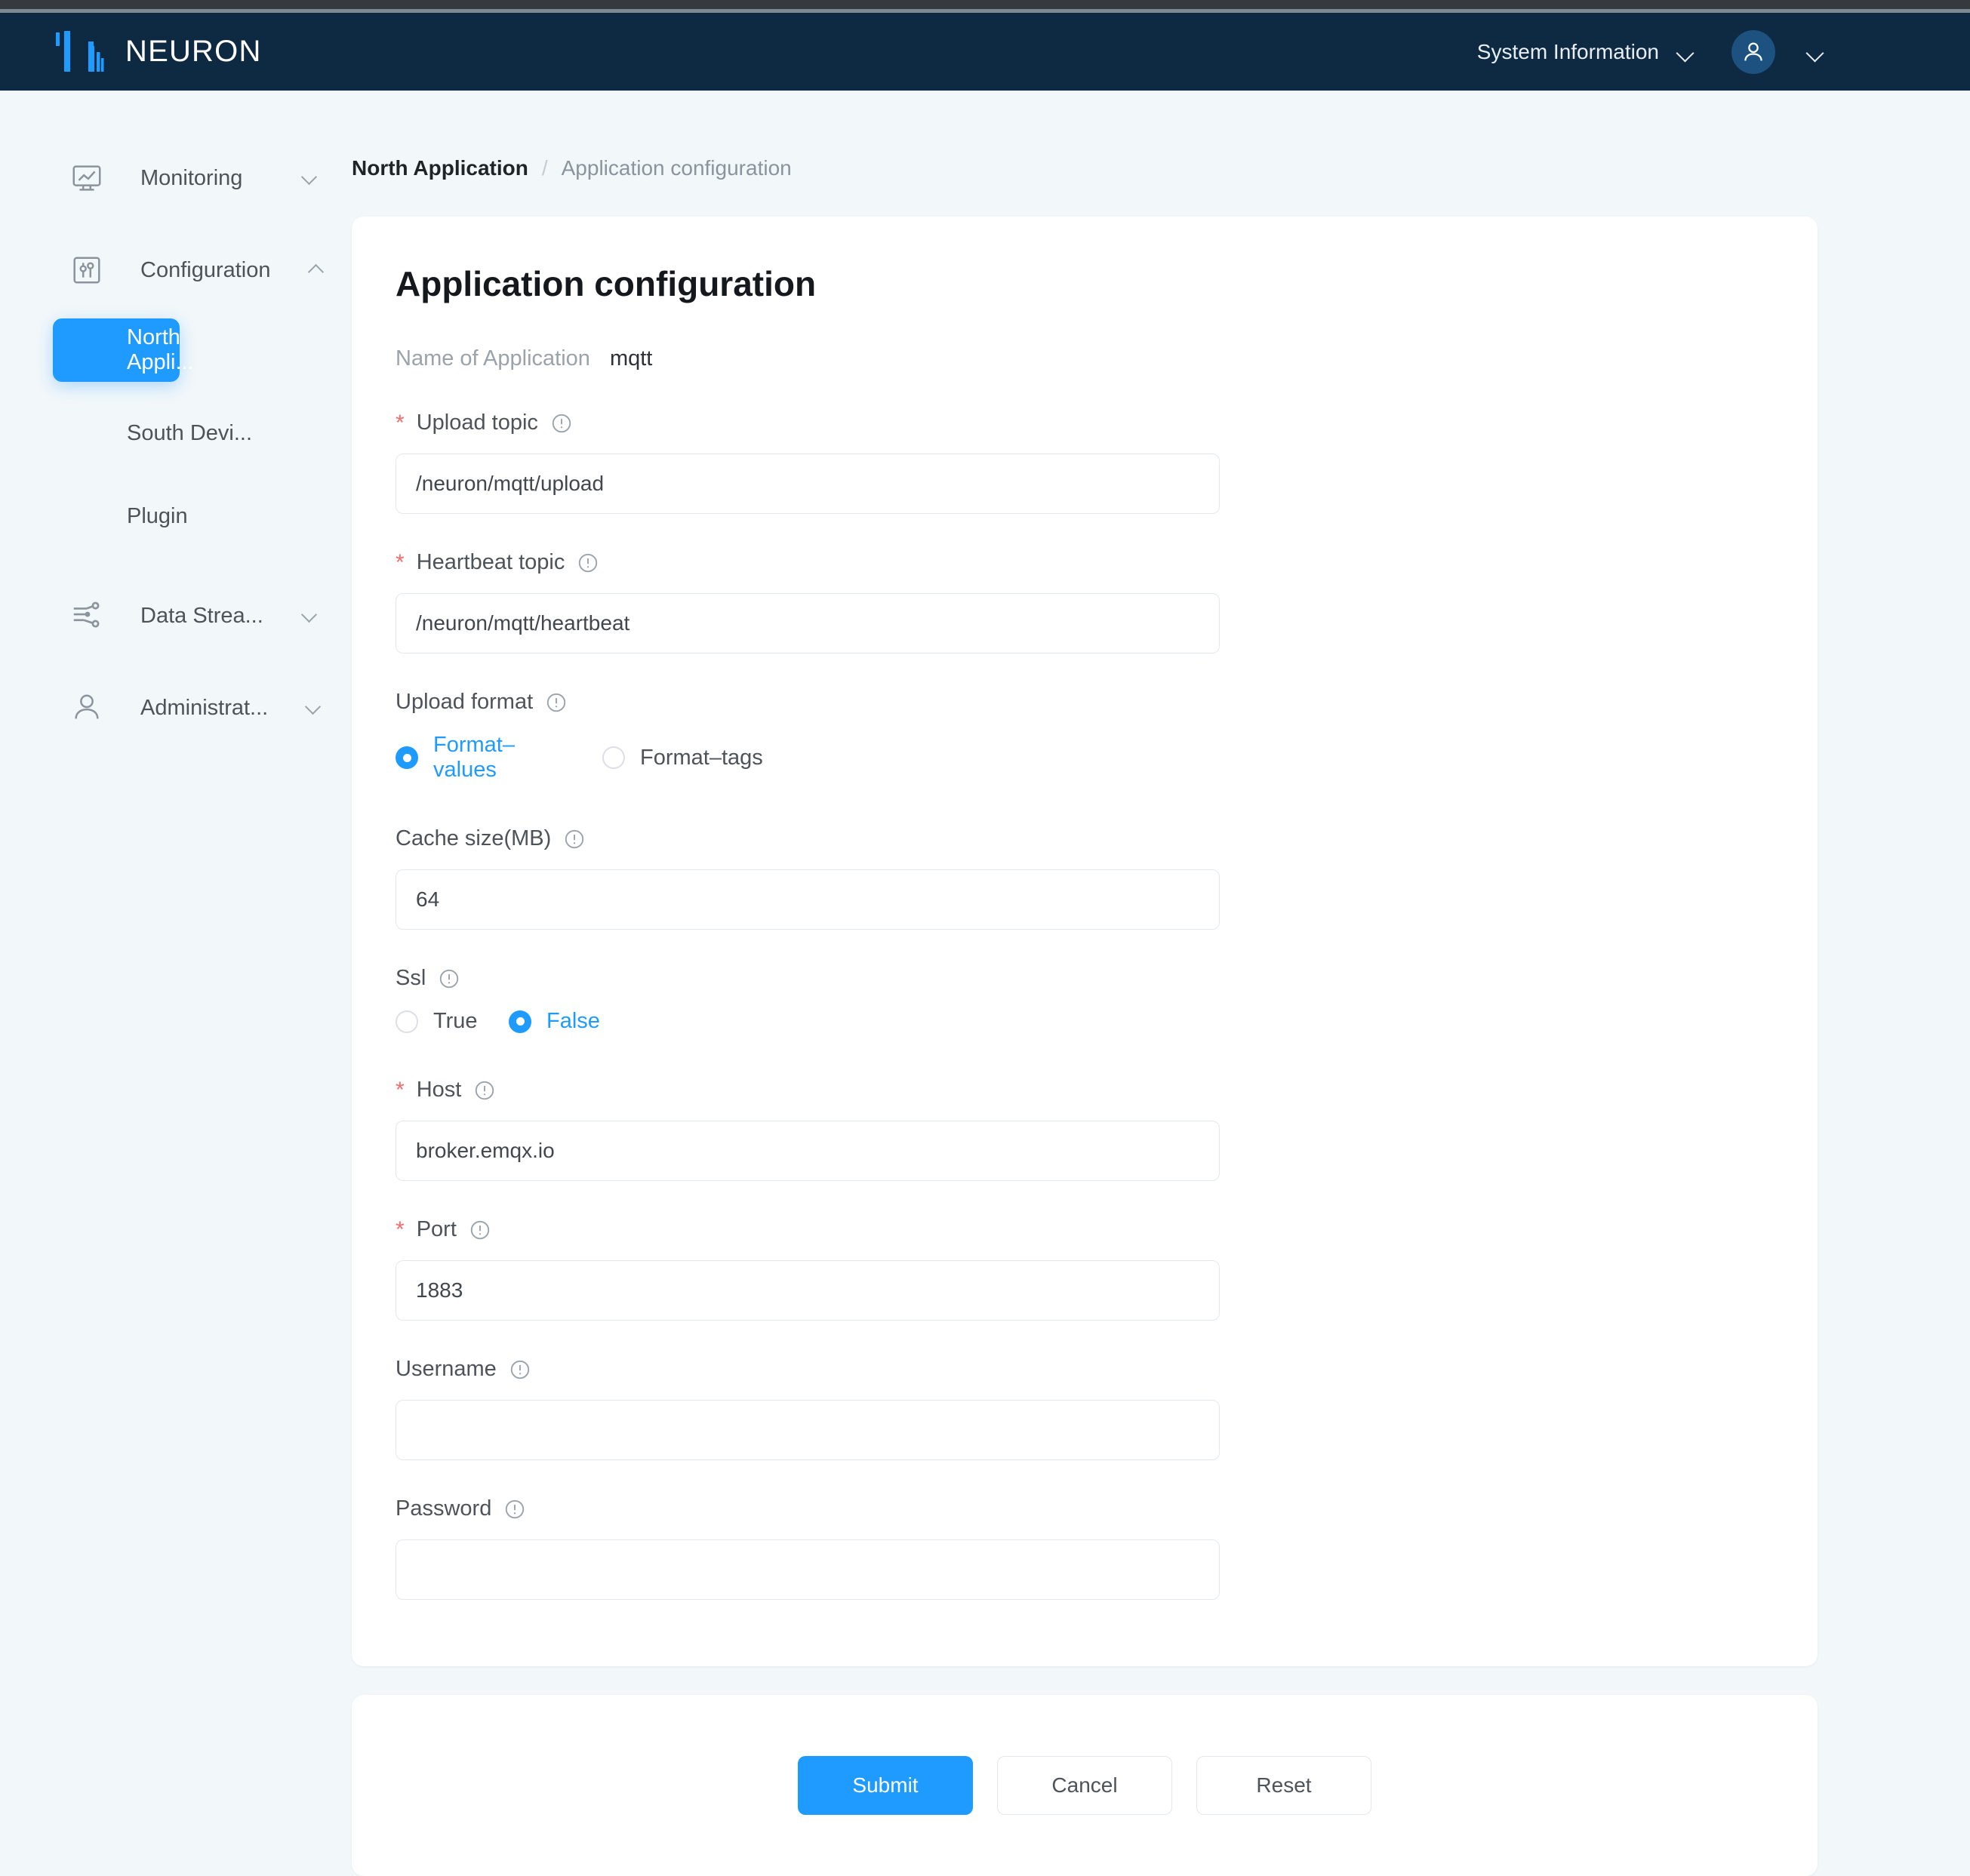  What do you see at coordinates (465, 702) in the screenshot?
I see `label-text: Upload format` at bounding box center [465, 702].